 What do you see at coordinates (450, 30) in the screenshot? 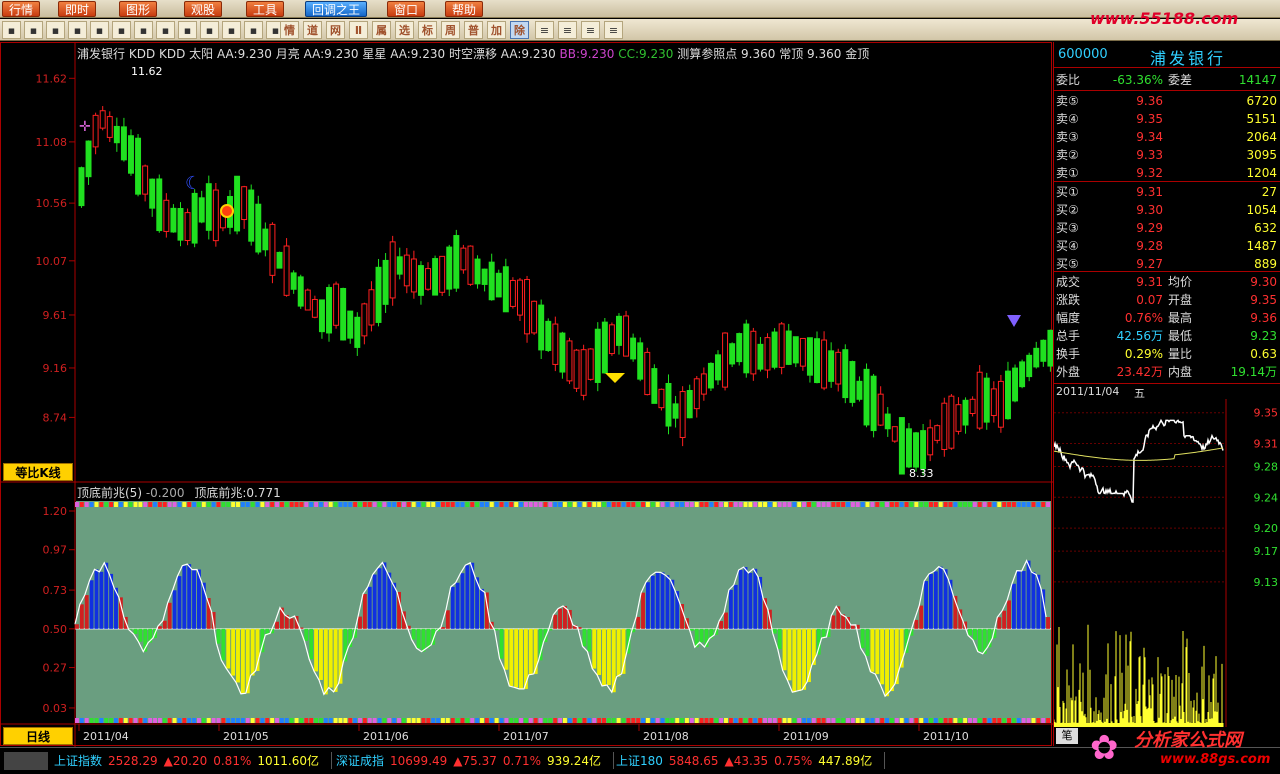
I see `toolbar-text-button-7: 周` at bounding box center [450, 30].